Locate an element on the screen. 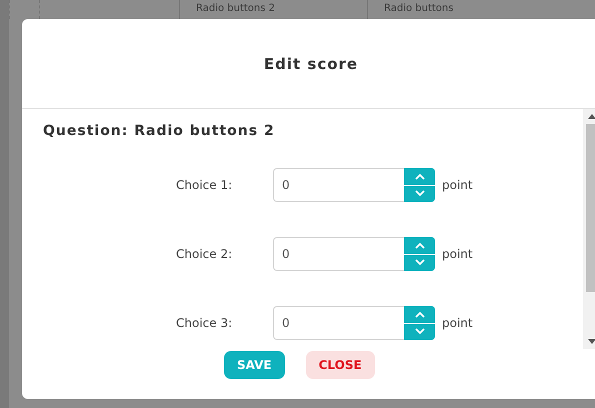  column-header: Radio buttons is located at coordinates (419, 8).